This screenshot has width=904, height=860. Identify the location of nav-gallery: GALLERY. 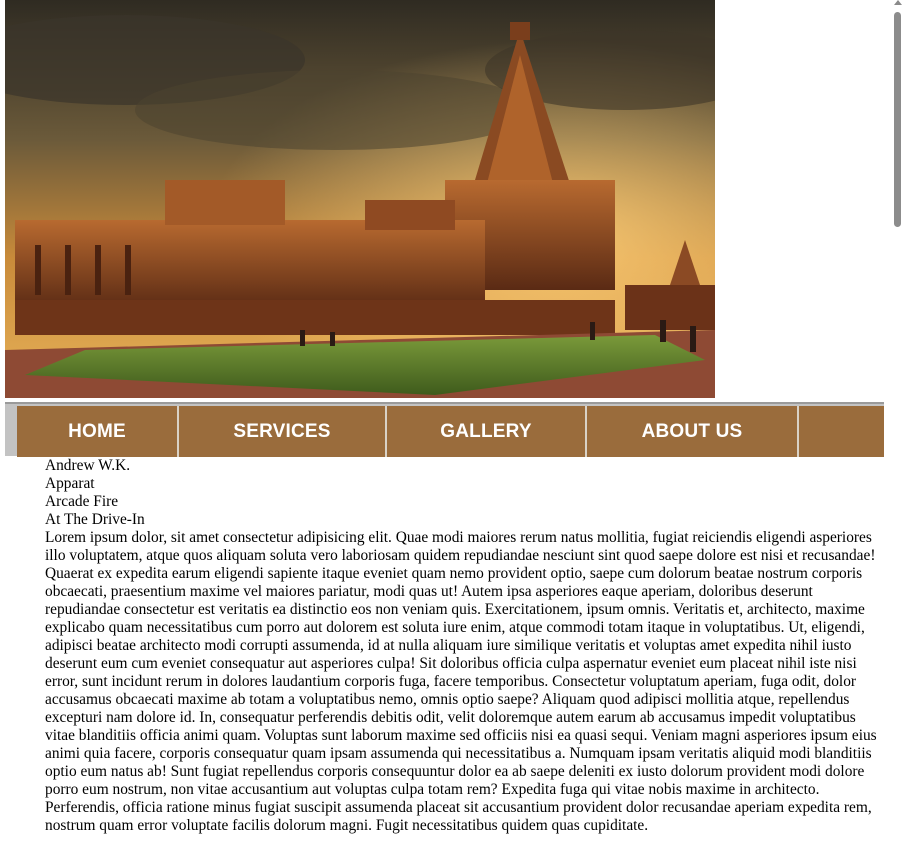
(486, 431).